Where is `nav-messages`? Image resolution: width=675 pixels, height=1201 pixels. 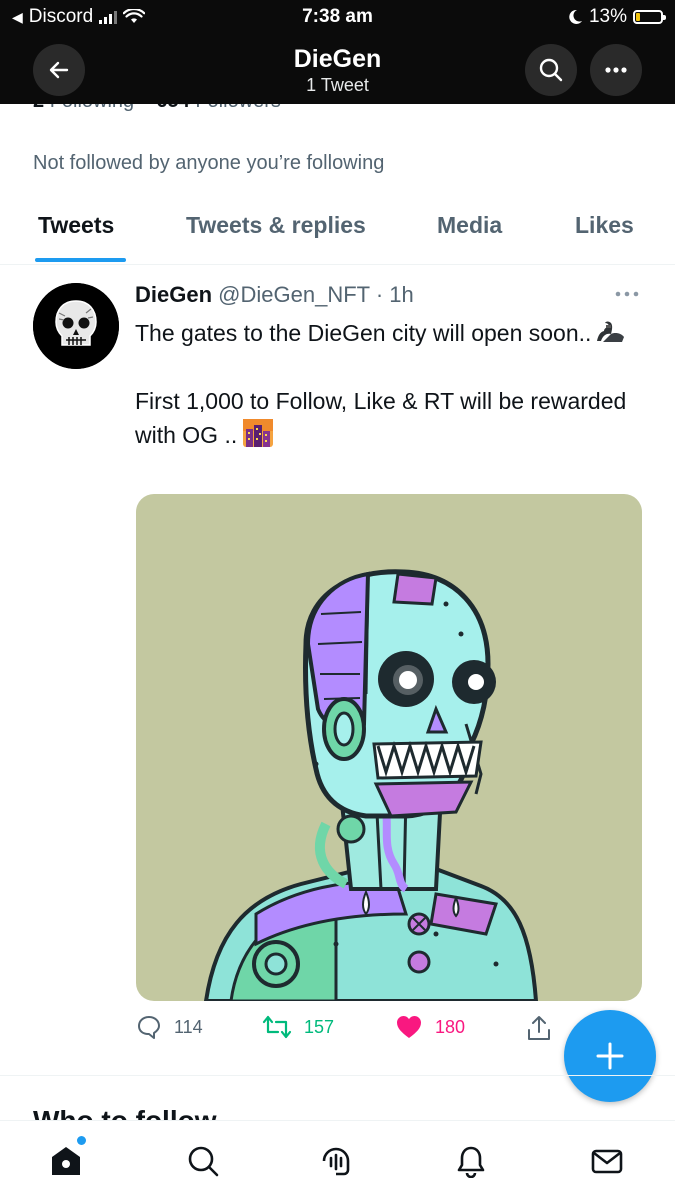 nav-messages is located at coordinates (607, 1161).